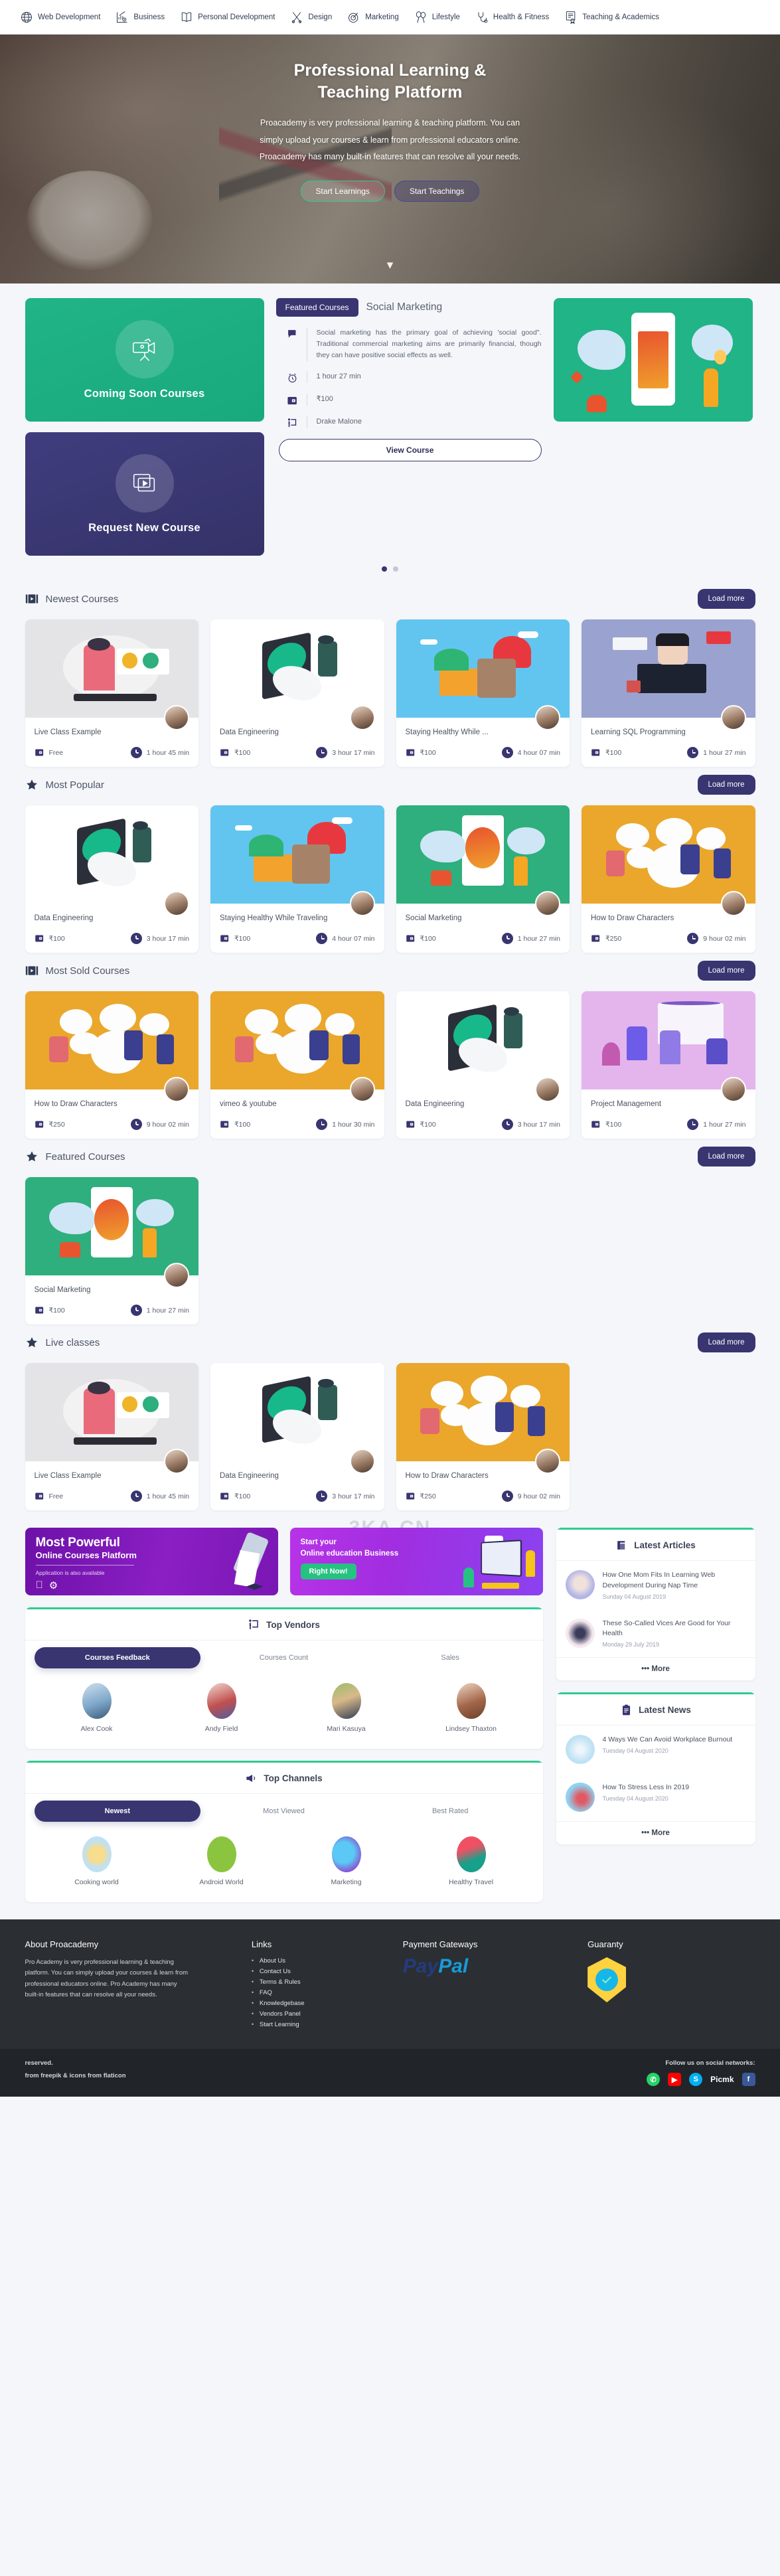  I want to click on footer-link-about-us: About Us, so click(319, 1961).